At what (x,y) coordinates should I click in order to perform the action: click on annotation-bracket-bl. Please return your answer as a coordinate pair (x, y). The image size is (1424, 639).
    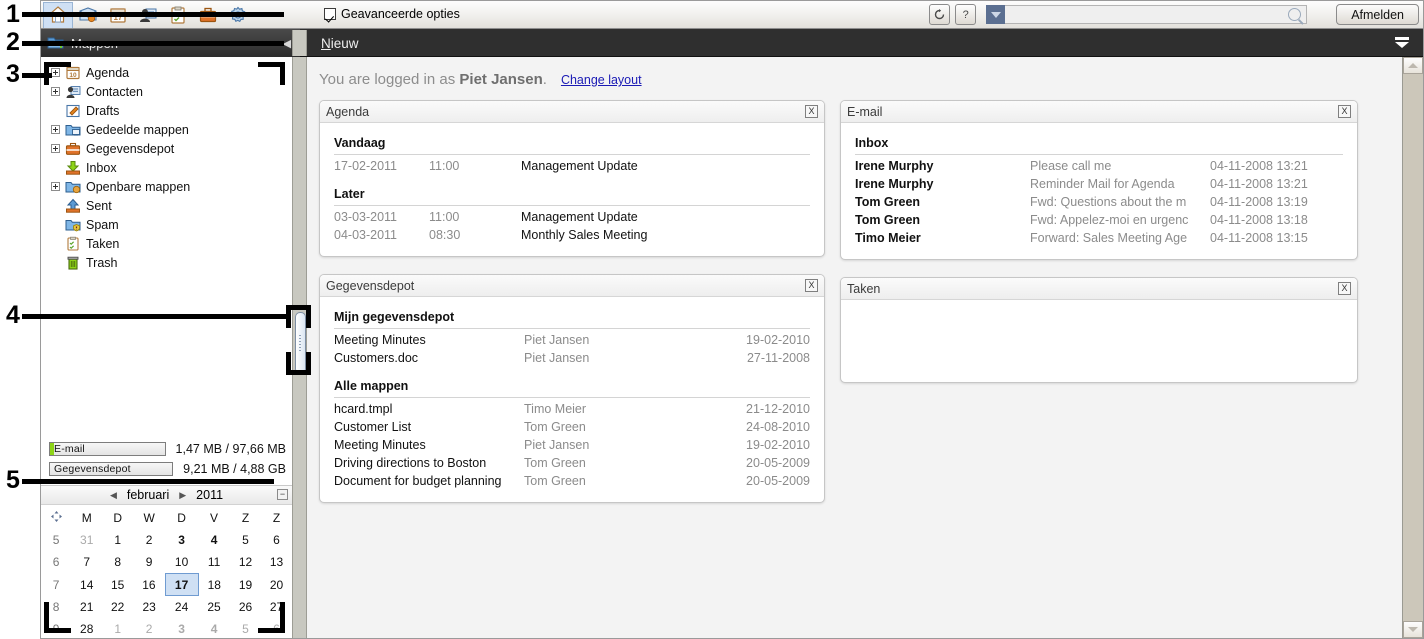
    Looking at the image, I should click on (57, 617).